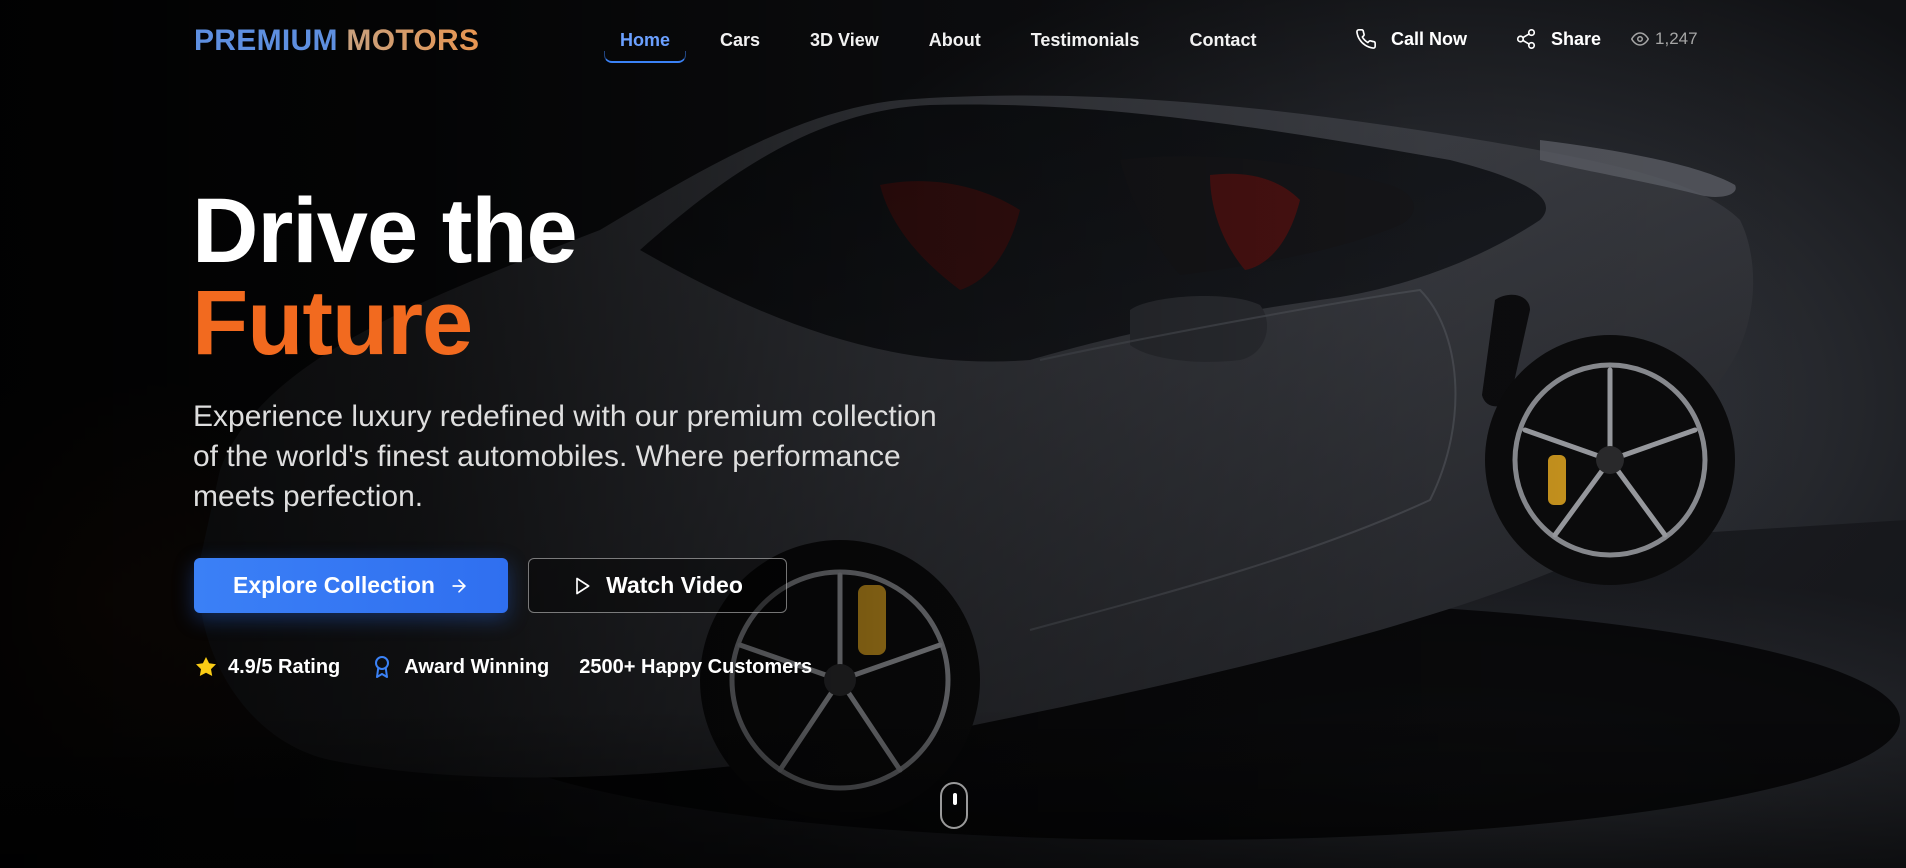  I want to click on star-icon, so click(206, 666).